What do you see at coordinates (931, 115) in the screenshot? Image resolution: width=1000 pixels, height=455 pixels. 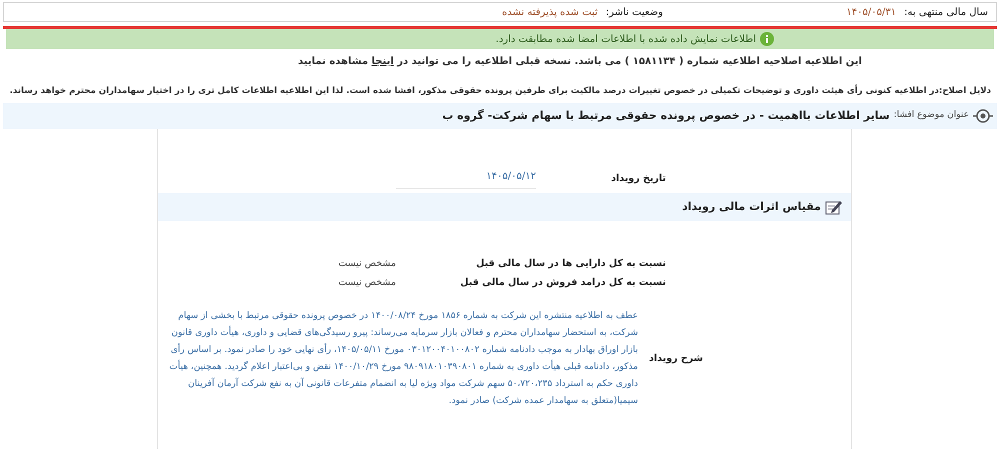 I see `subject-label: عنوان موضوع افشا:` at bounding box center [931, 115].